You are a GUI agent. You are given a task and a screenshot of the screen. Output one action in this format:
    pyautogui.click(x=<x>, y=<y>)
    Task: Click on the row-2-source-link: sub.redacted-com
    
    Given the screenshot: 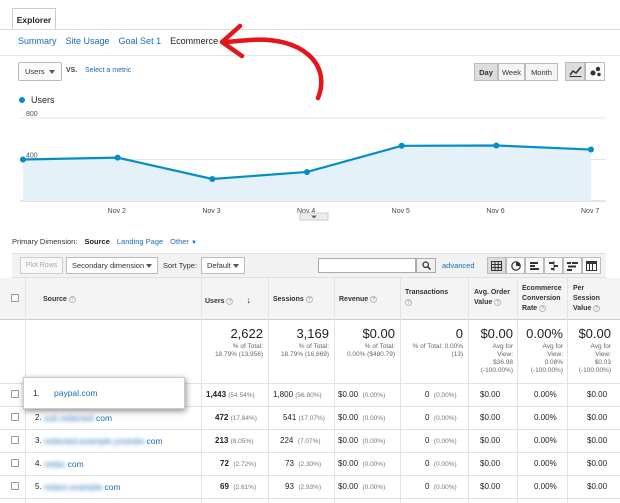 What is the action you would take?
    pyautogui.click(x=78, y=418)
    